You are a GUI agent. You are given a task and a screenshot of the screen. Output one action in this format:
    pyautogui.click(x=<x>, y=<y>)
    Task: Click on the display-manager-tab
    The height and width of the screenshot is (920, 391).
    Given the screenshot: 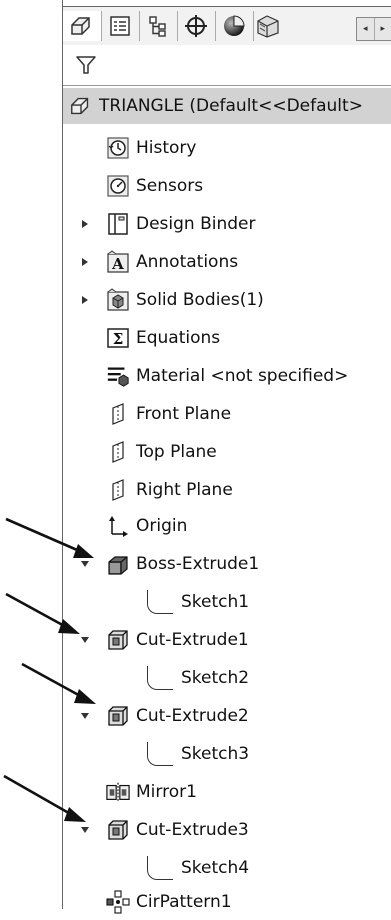 What is the action you would take?
    pyautogui.click(x=234, y=26)
    